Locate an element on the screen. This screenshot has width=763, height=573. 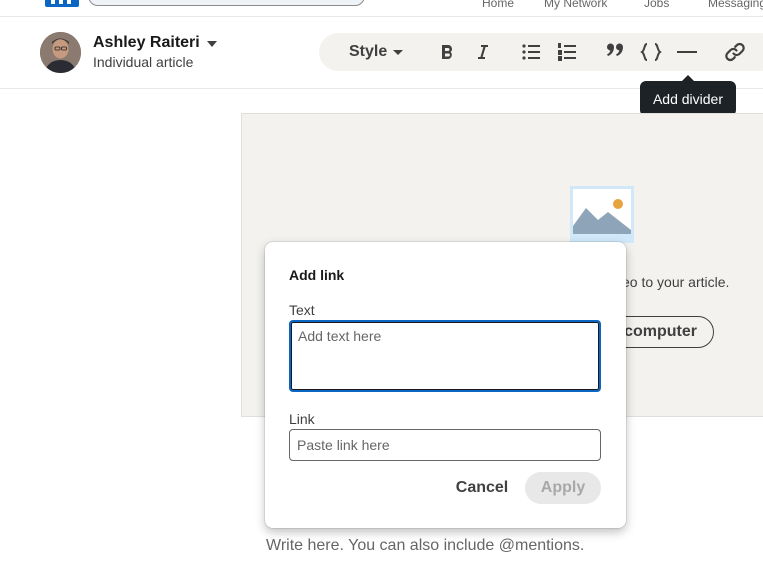
link-url-input is located at coordinates (445, 445).